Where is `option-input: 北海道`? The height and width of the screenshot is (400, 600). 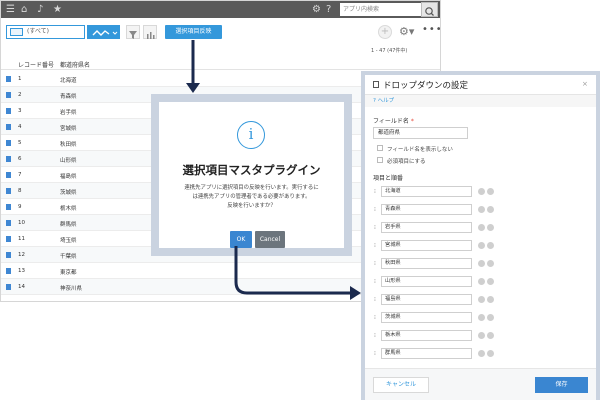 option-input: 北海道 is located at coordinates (426, 191).